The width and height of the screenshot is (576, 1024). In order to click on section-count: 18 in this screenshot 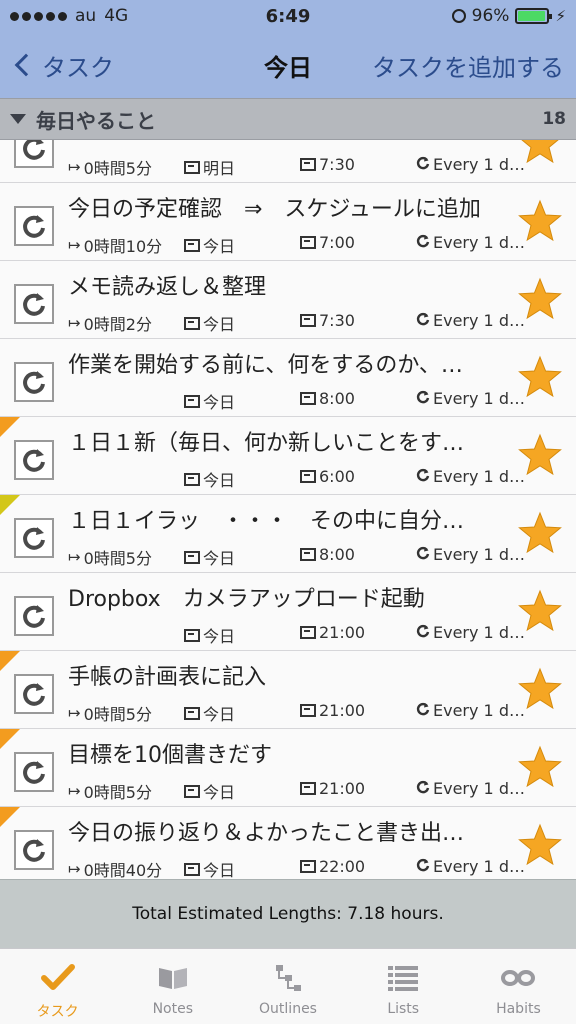, I will do `click(554, 119)`.